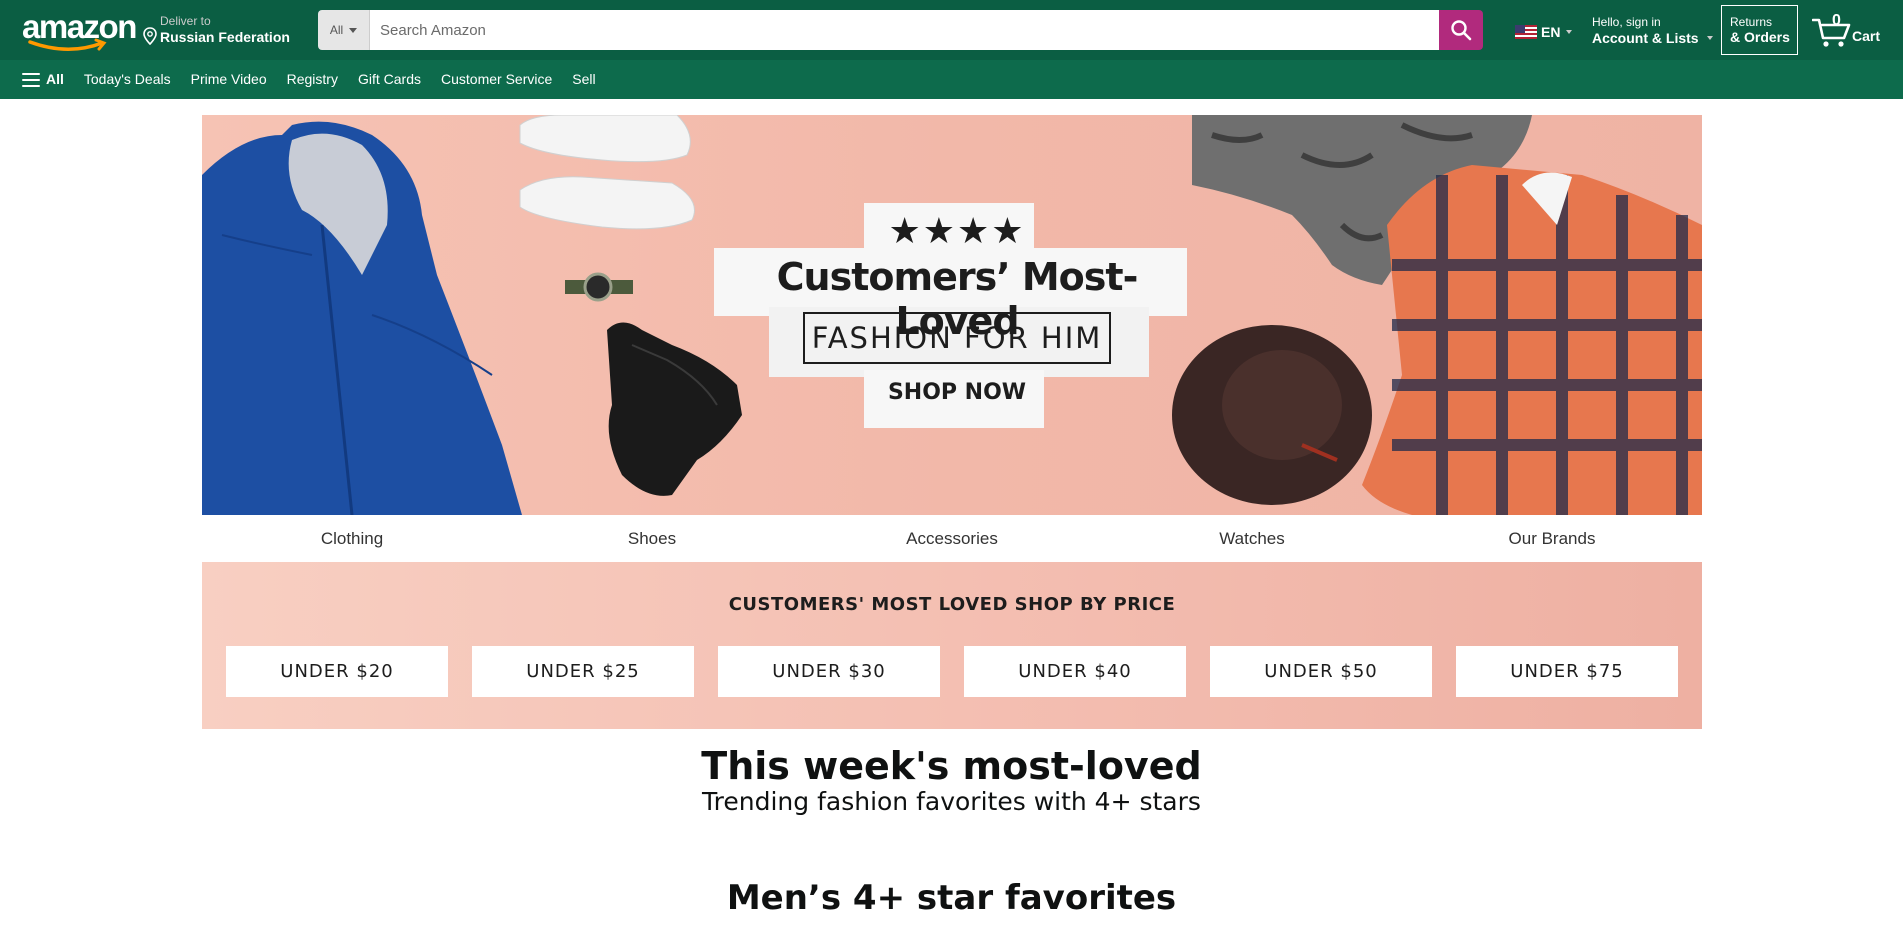  I want to click on jacket-image, so click(362, 318).